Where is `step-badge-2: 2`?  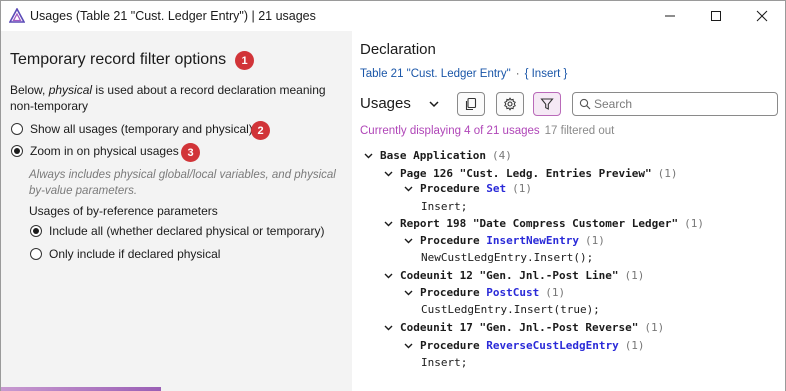 step-badge-2: 2 is located at coordinates (260, 130).